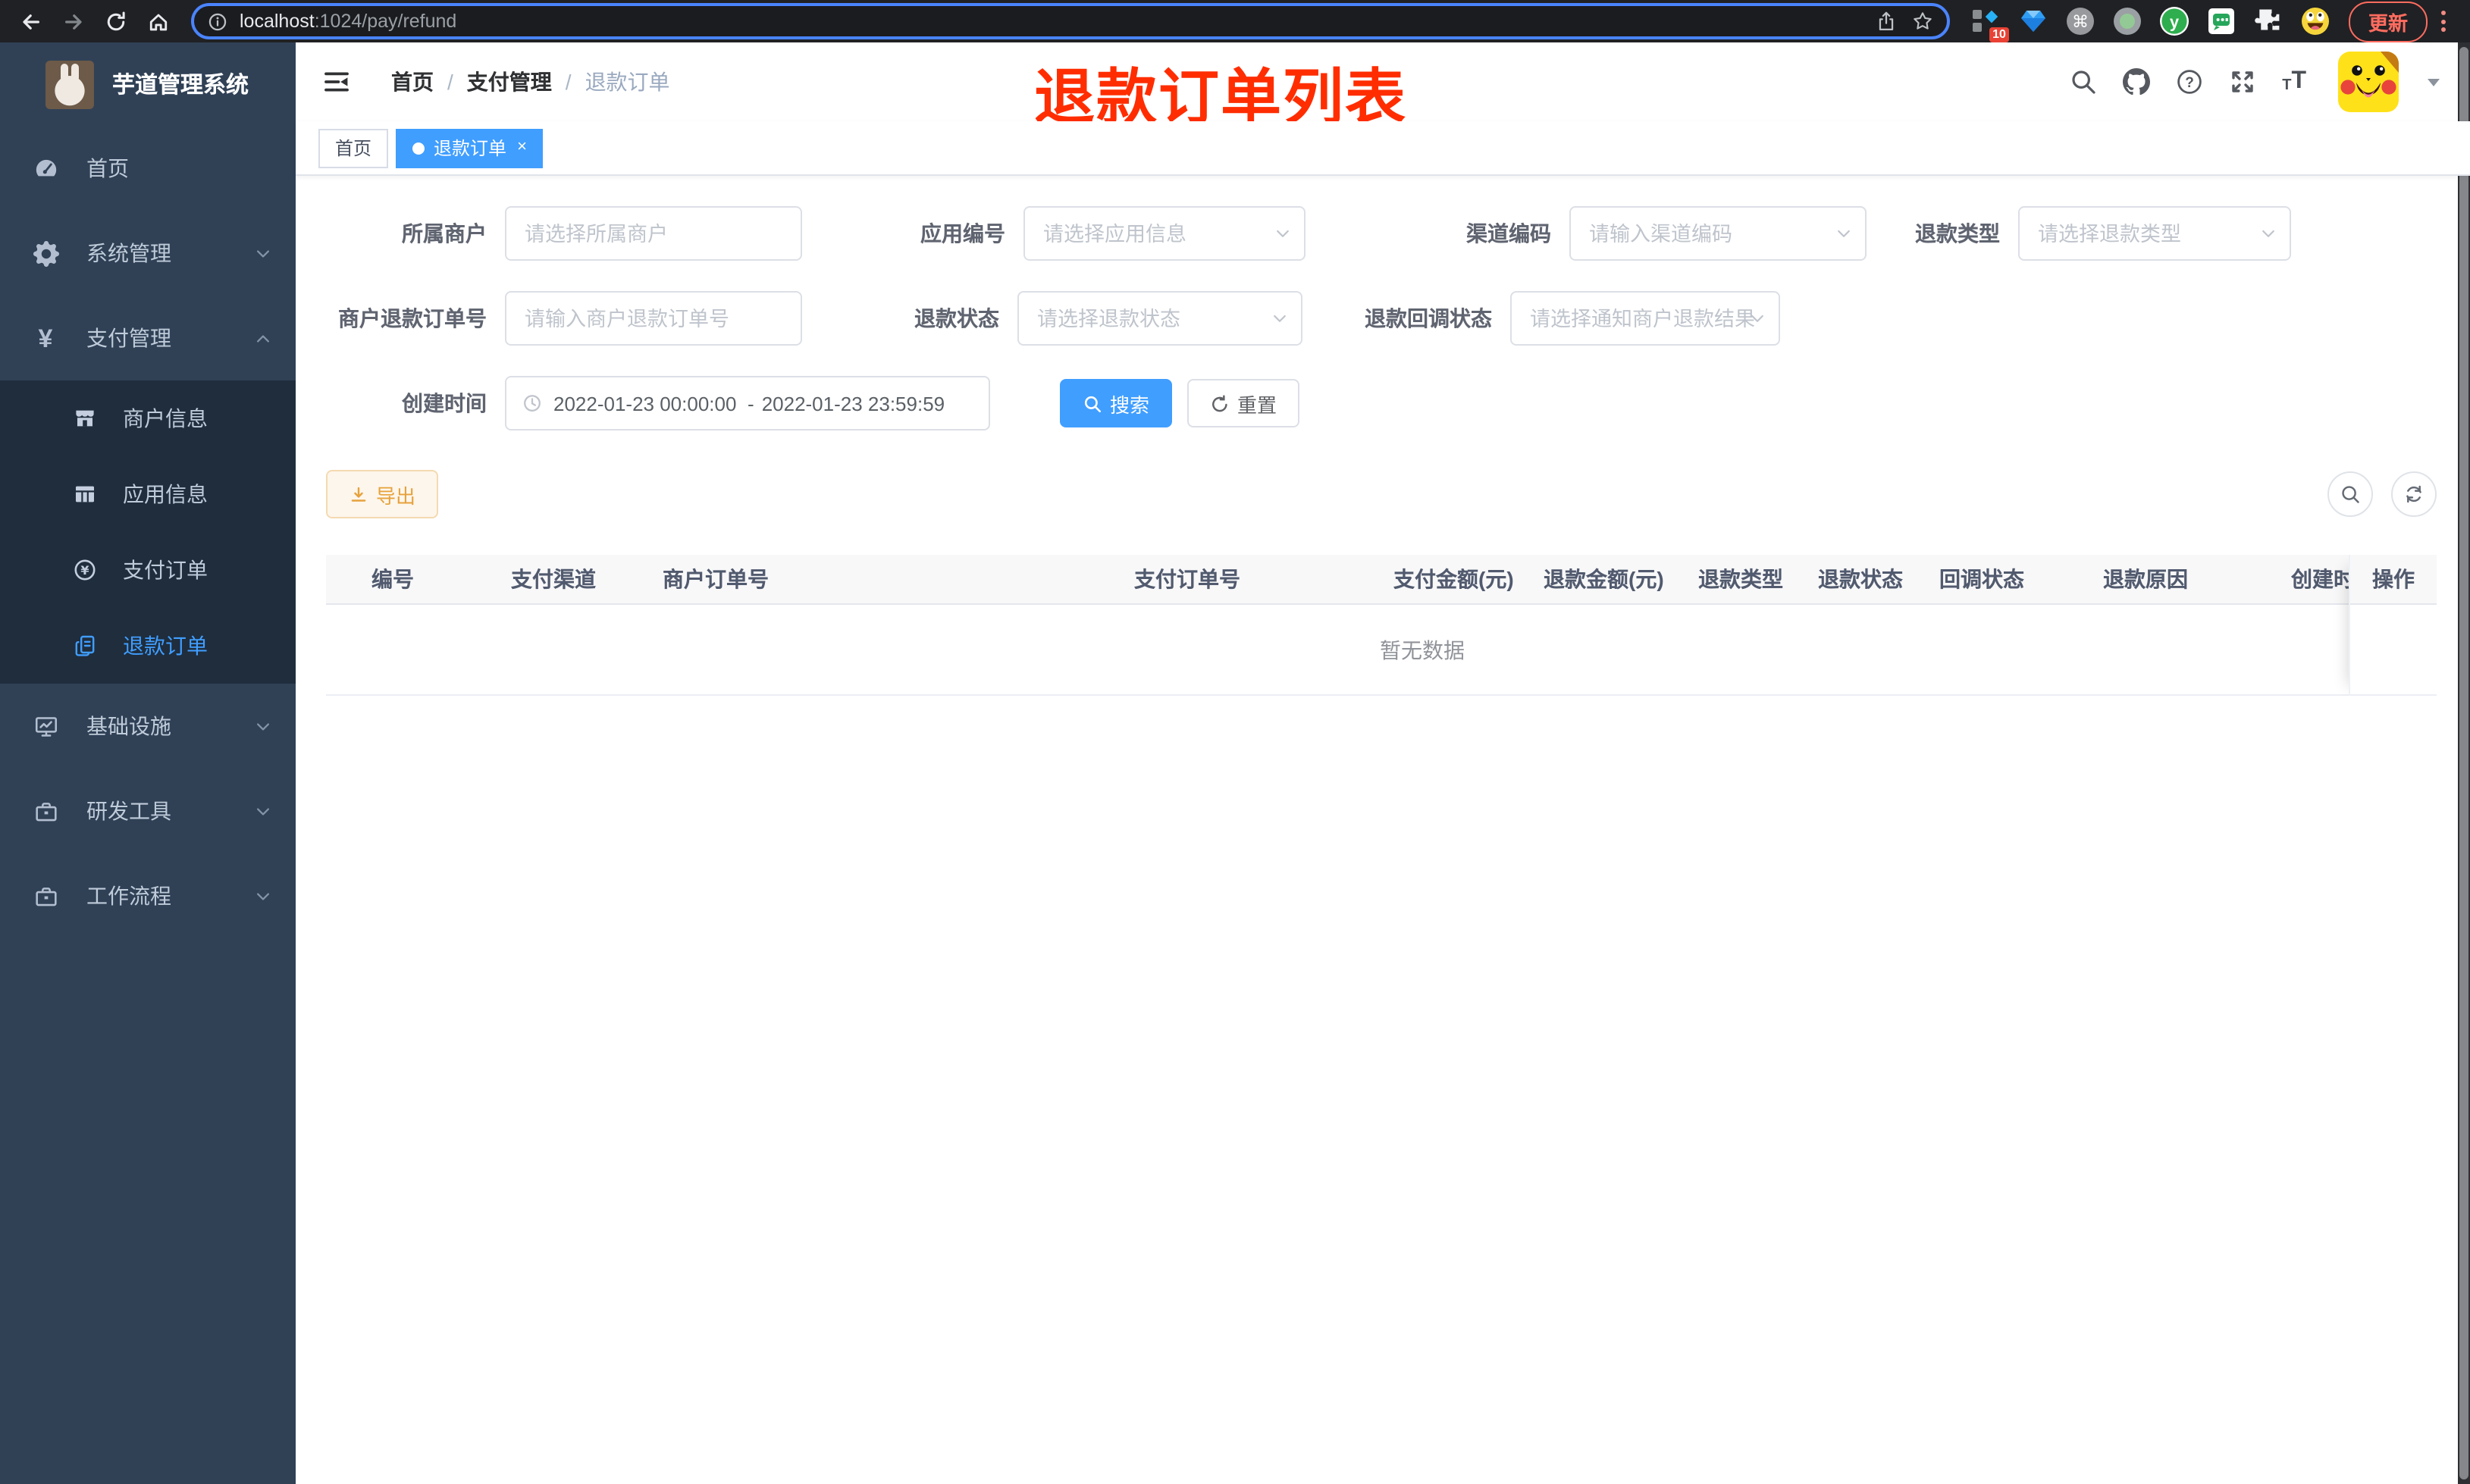 The width and height of the screenshot is (2470, 1484). I want to click on column-header: 退款原因, so click(2145, 579).